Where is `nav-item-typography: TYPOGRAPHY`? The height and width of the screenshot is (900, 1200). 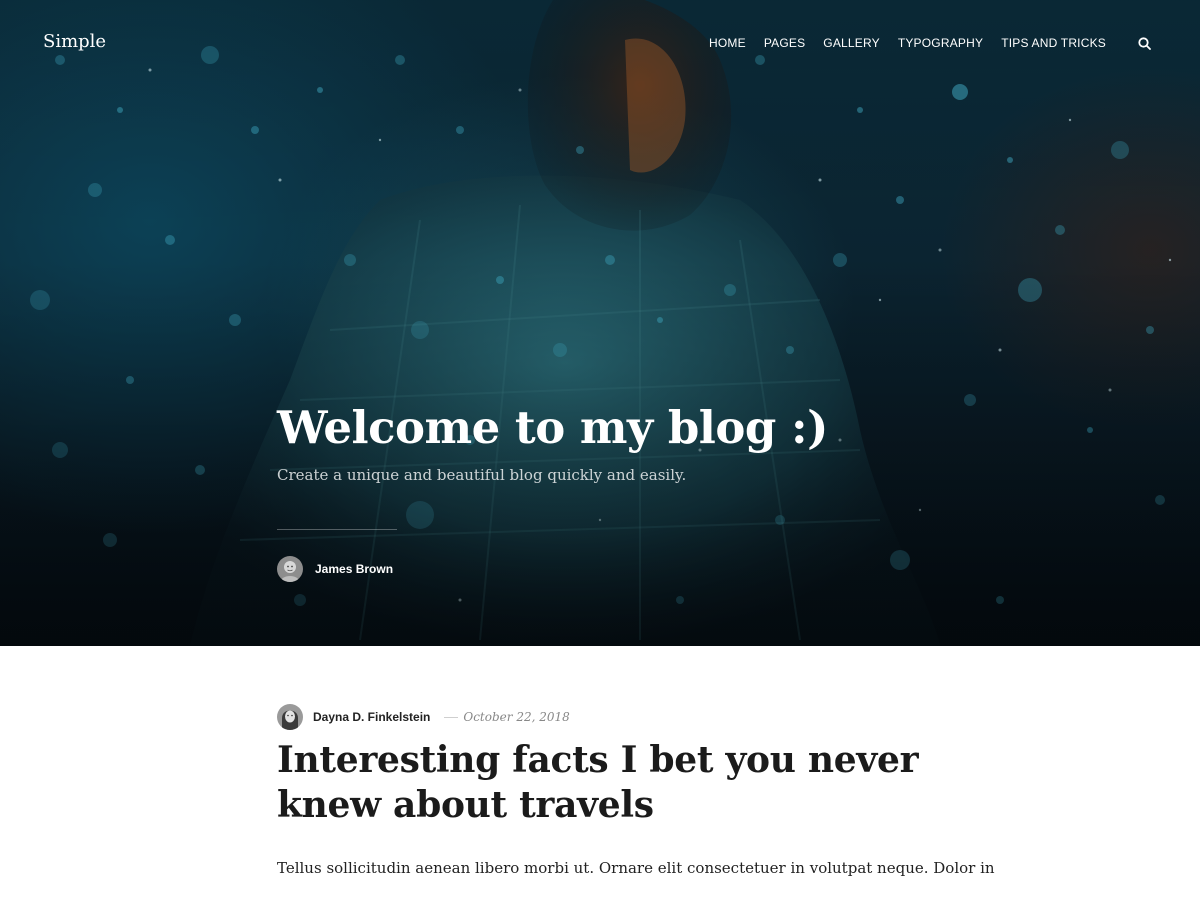
nav-item-typography: TYPOGRAPHY is located at coordinates (940, 43).